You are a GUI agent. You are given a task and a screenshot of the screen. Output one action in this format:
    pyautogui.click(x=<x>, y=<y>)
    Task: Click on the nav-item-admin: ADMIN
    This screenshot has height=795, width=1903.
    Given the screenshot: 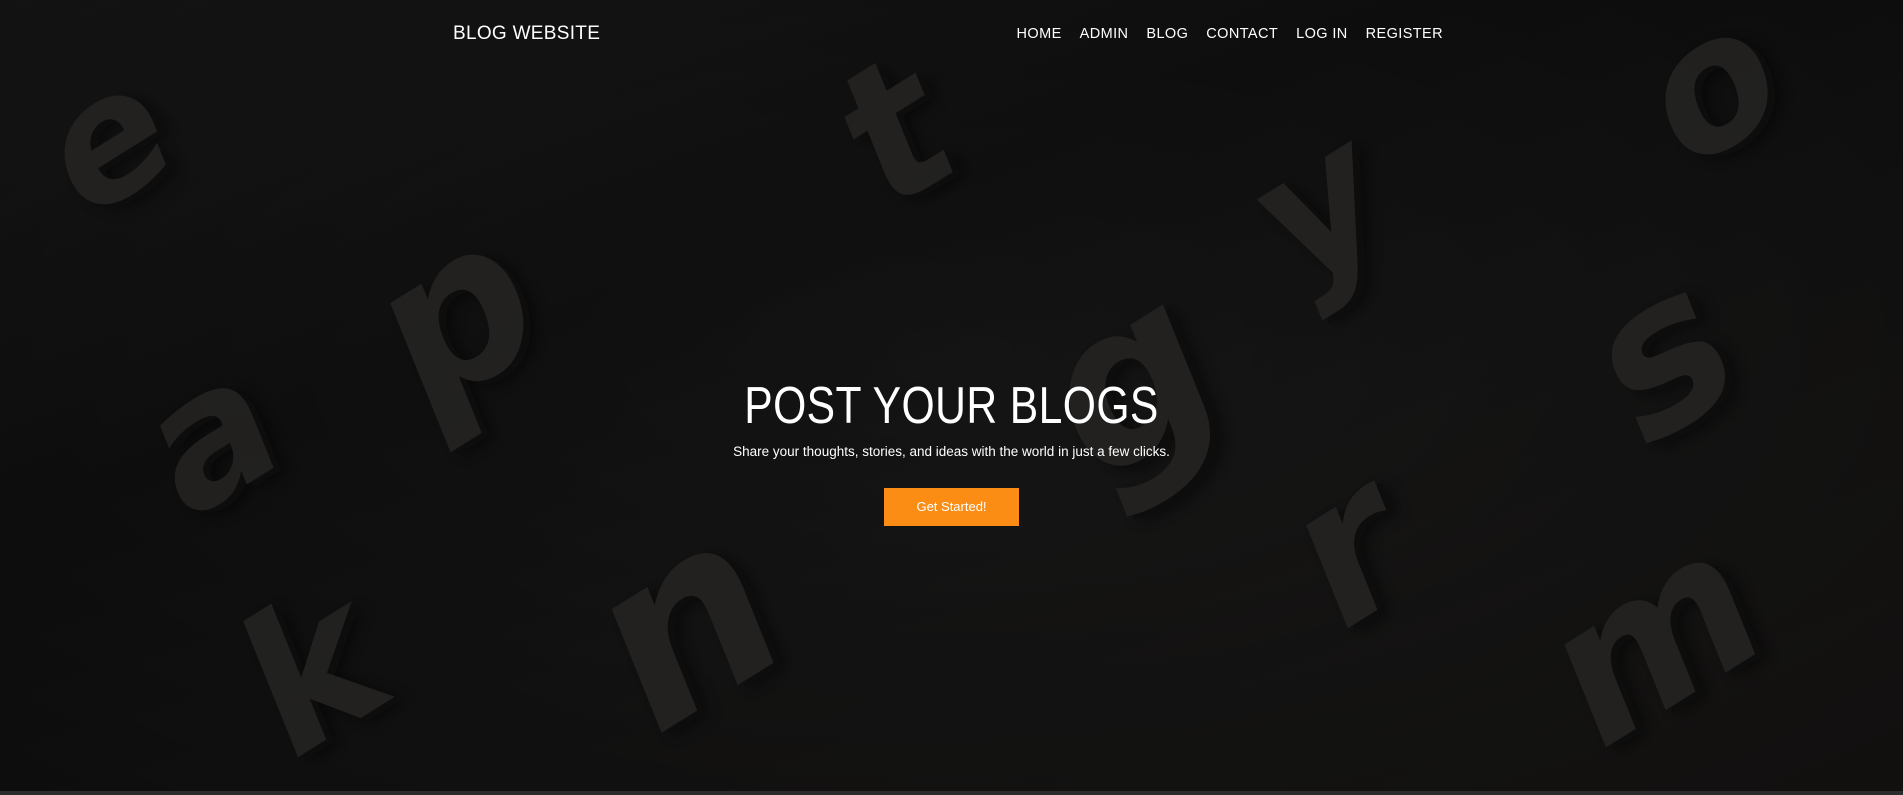 What is the action you would take?
    pyautogui.click(x=1104, y=34)
    